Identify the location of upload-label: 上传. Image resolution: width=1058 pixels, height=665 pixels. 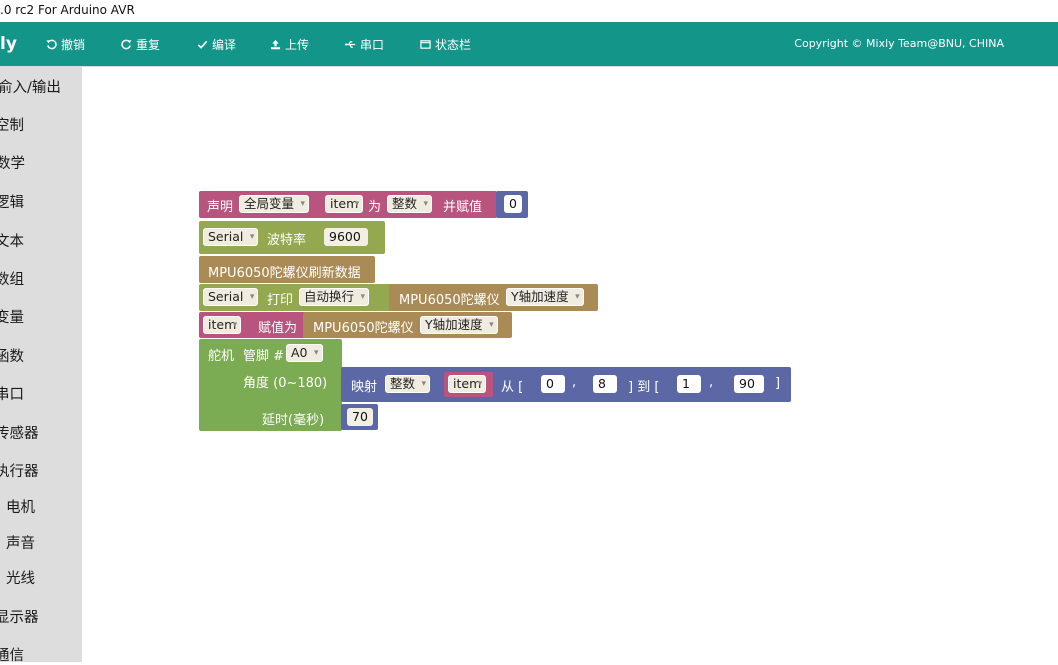
(297, 45).